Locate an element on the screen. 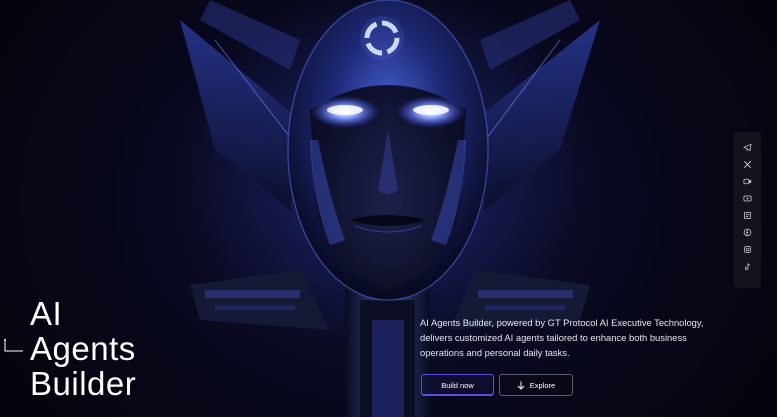 This screenshot has height=417, width=777. medium-icon is located at coordinates (747, 215).